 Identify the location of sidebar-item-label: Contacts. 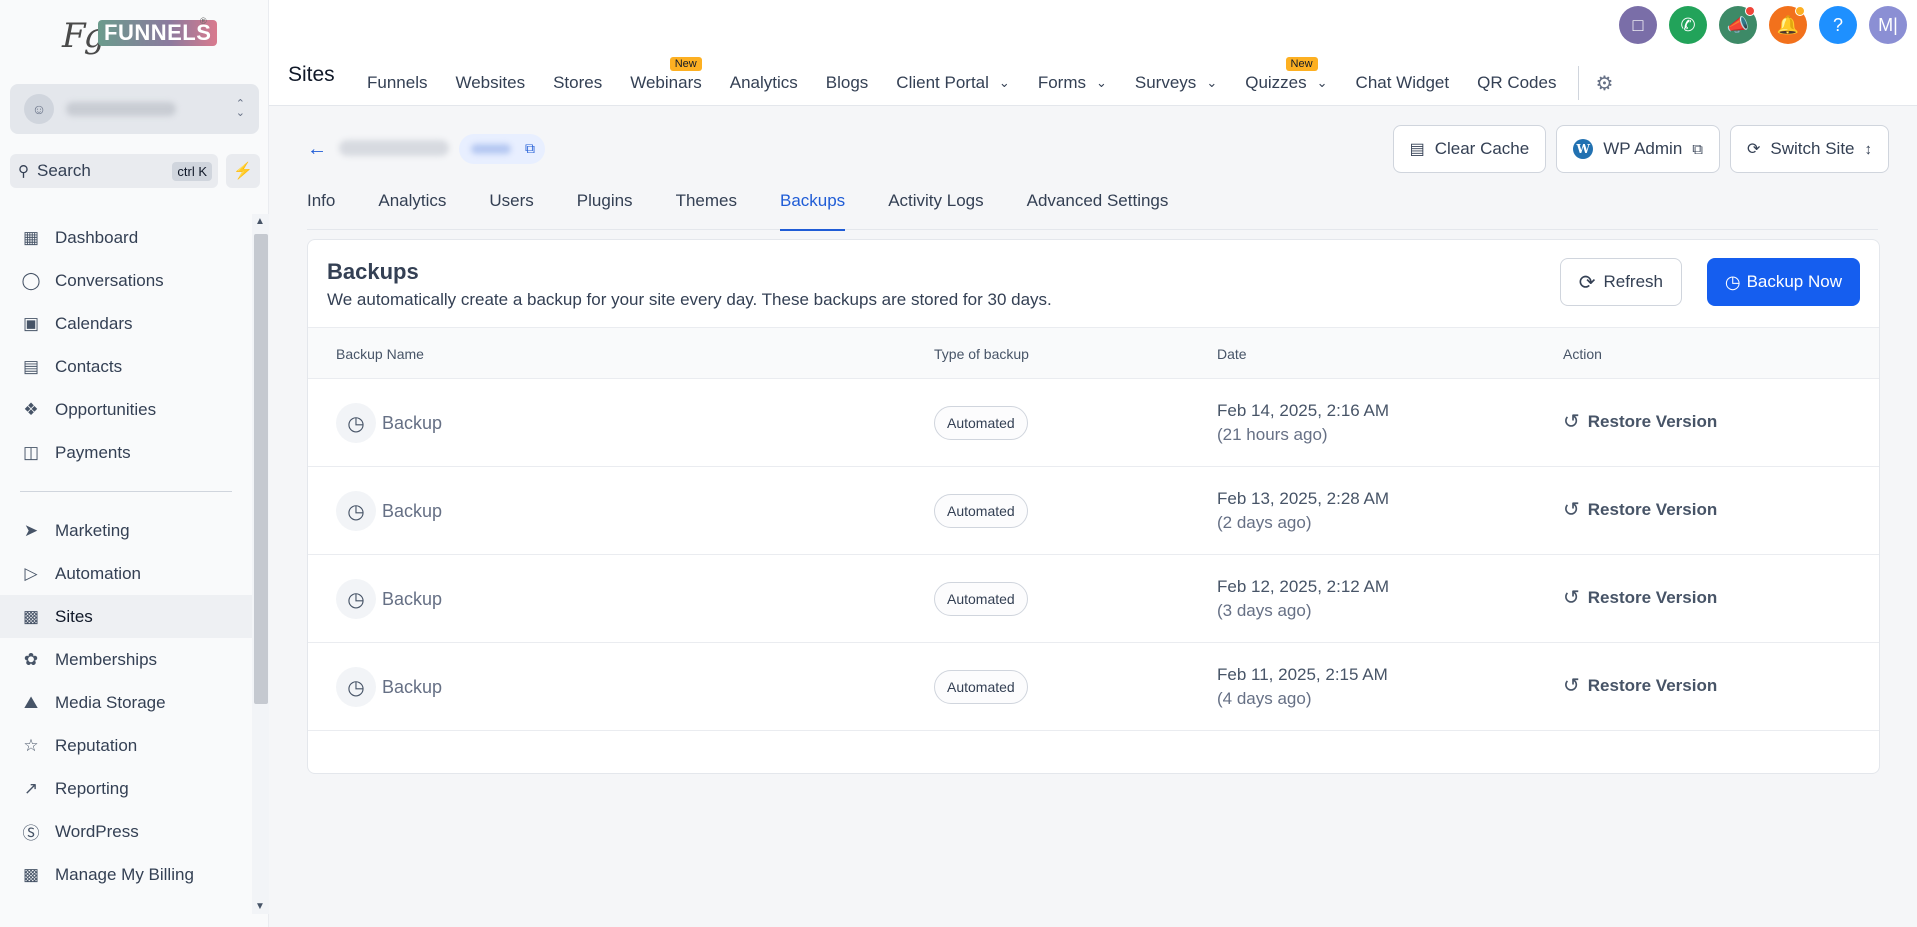
(89, 366).